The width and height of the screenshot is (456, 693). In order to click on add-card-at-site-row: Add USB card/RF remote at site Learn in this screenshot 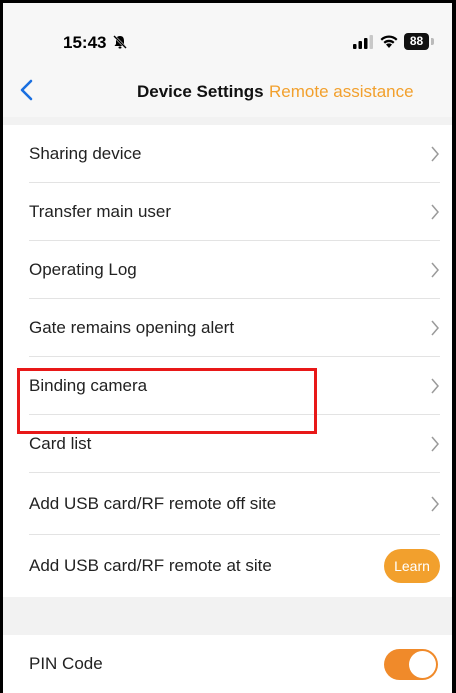, I will do `click(227, 566)`.